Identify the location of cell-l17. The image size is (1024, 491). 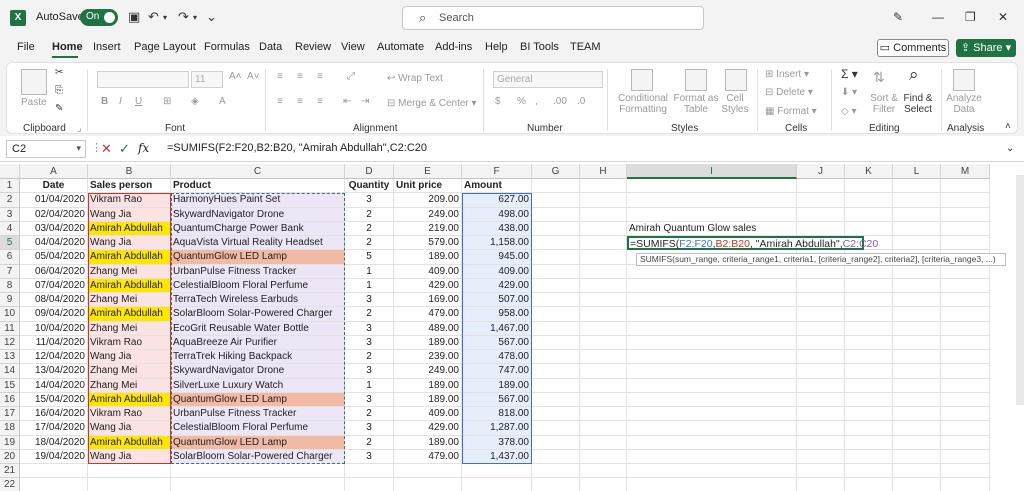
(917, 414).